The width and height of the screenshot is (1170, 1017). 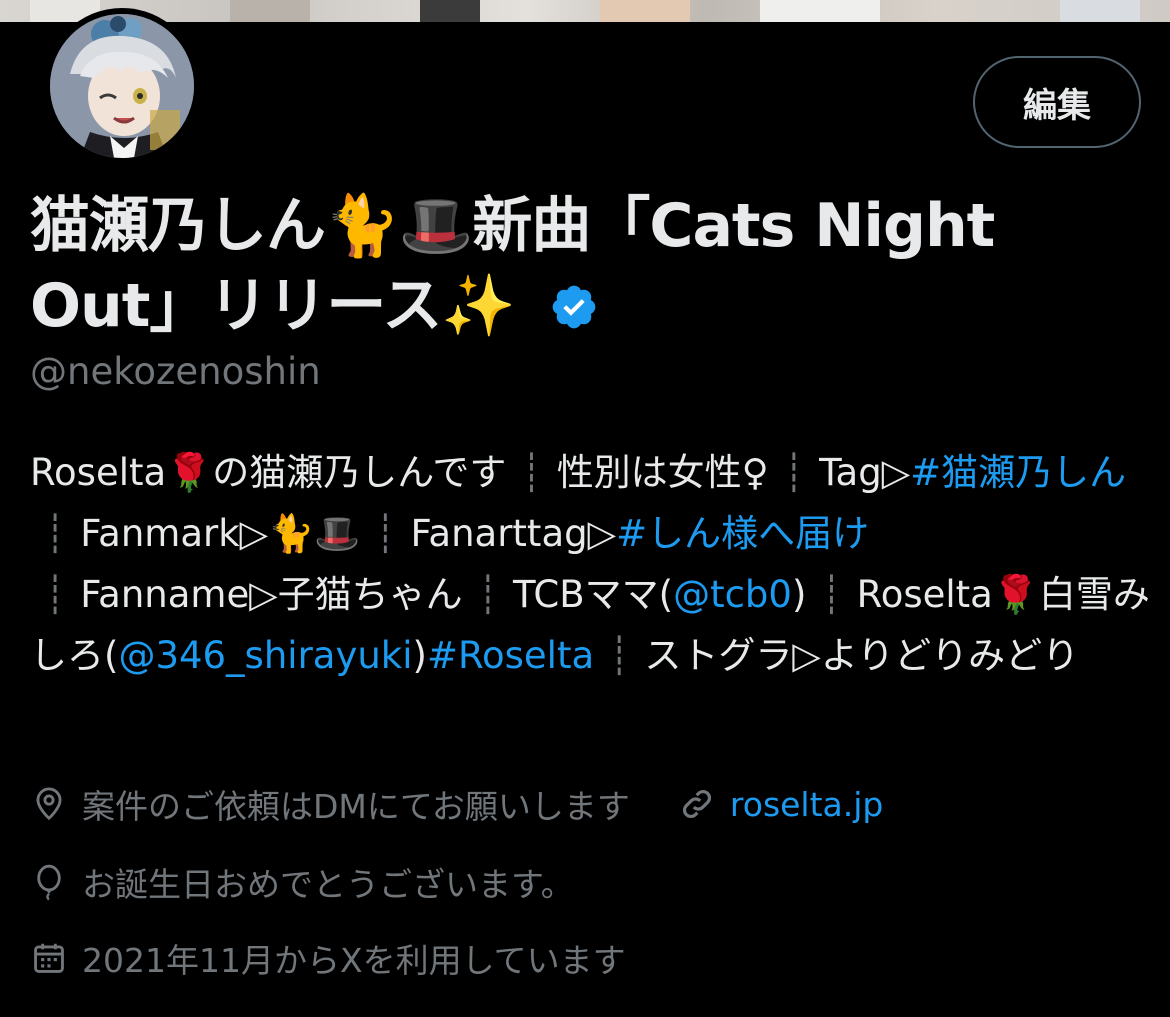 What do you see at coordinates (49, 882) in the screenshot?
I see `balloon-icon` at bounding box center [49, 882].